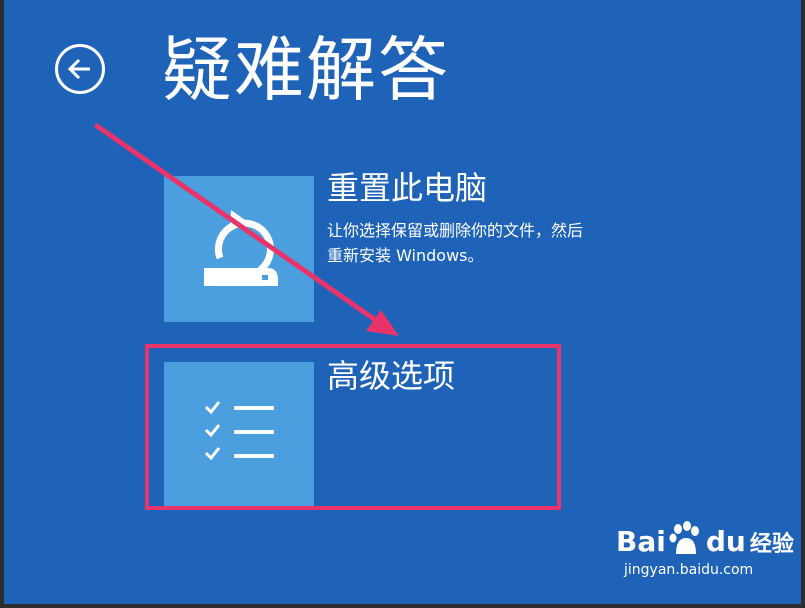  What do you see at coordinates (246, 229) in the screenshot?
I see `annotation-arrow` at bounding box center [246, 229].